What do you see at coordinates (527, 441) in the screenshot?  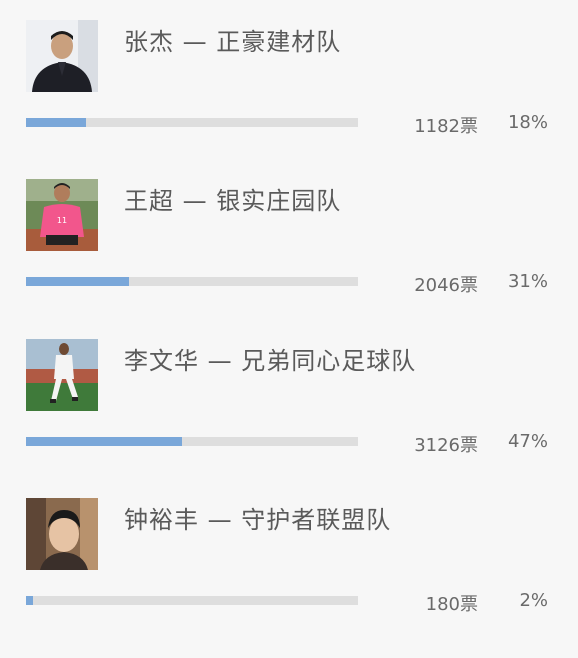 I see `vote-percent: 47%` at bounding box center [527, 441].